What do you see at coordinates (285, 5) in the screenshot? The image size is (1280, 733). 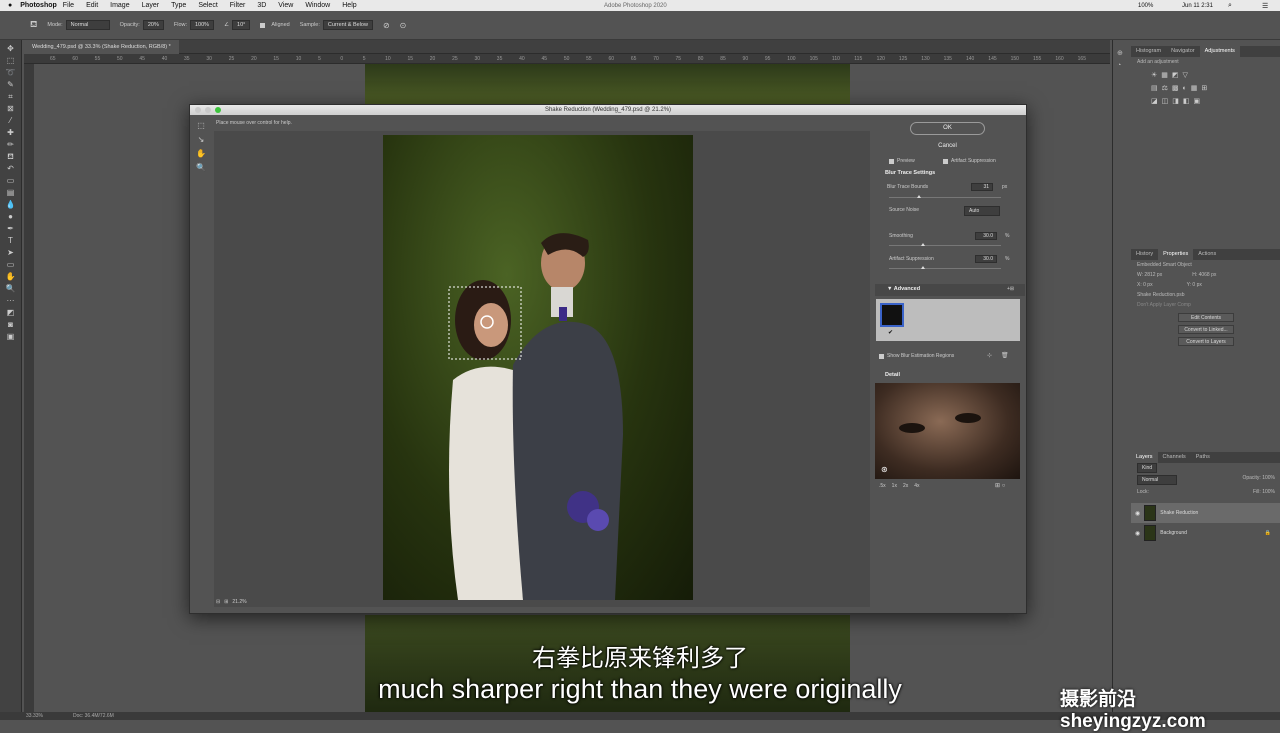 I see `menu-view: View` at bounding box center [285, 5].